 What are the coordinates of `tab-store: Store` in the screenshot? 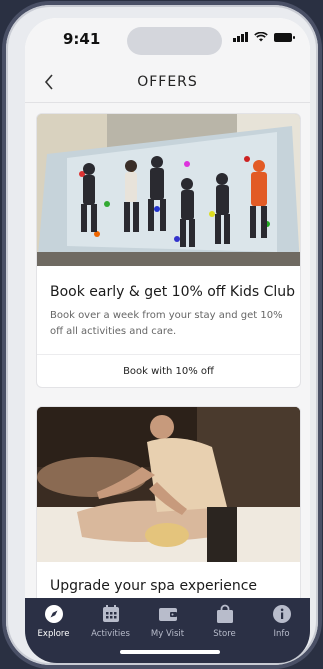 It's located at (224, 621).